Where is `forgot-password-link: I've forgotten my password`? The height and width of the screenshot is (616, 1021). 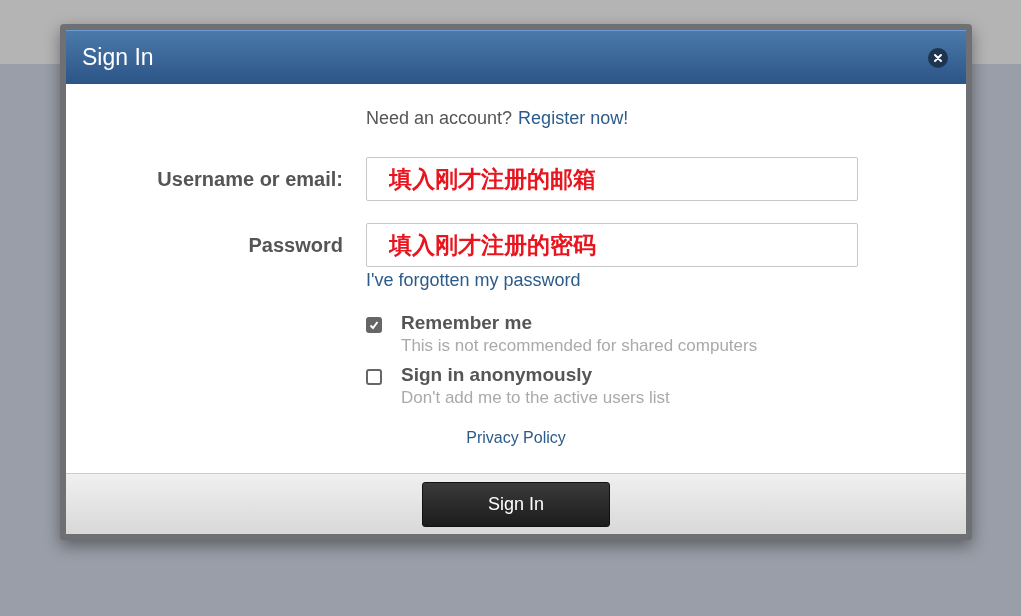 forgot-password-link: I've forgotten my password is located at coordinates (473, 280).